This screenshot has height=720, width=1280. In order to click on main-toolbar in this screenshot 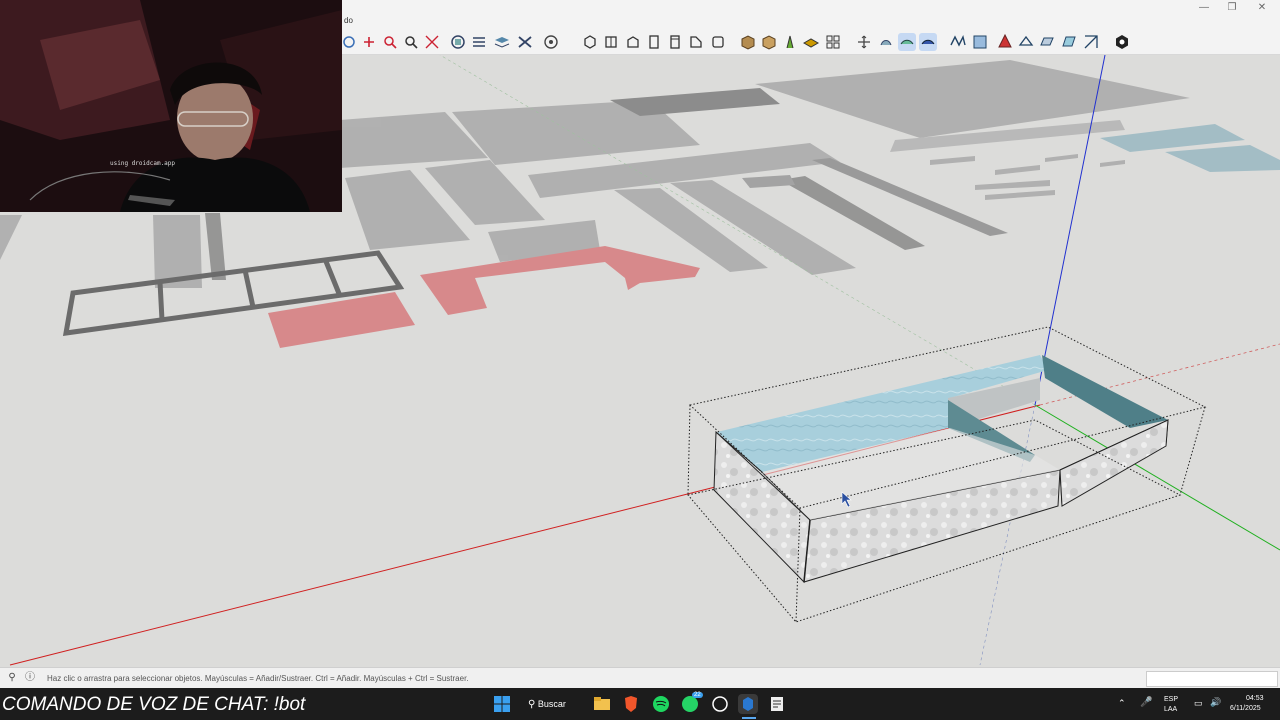, I will do `click(810, 42)`.